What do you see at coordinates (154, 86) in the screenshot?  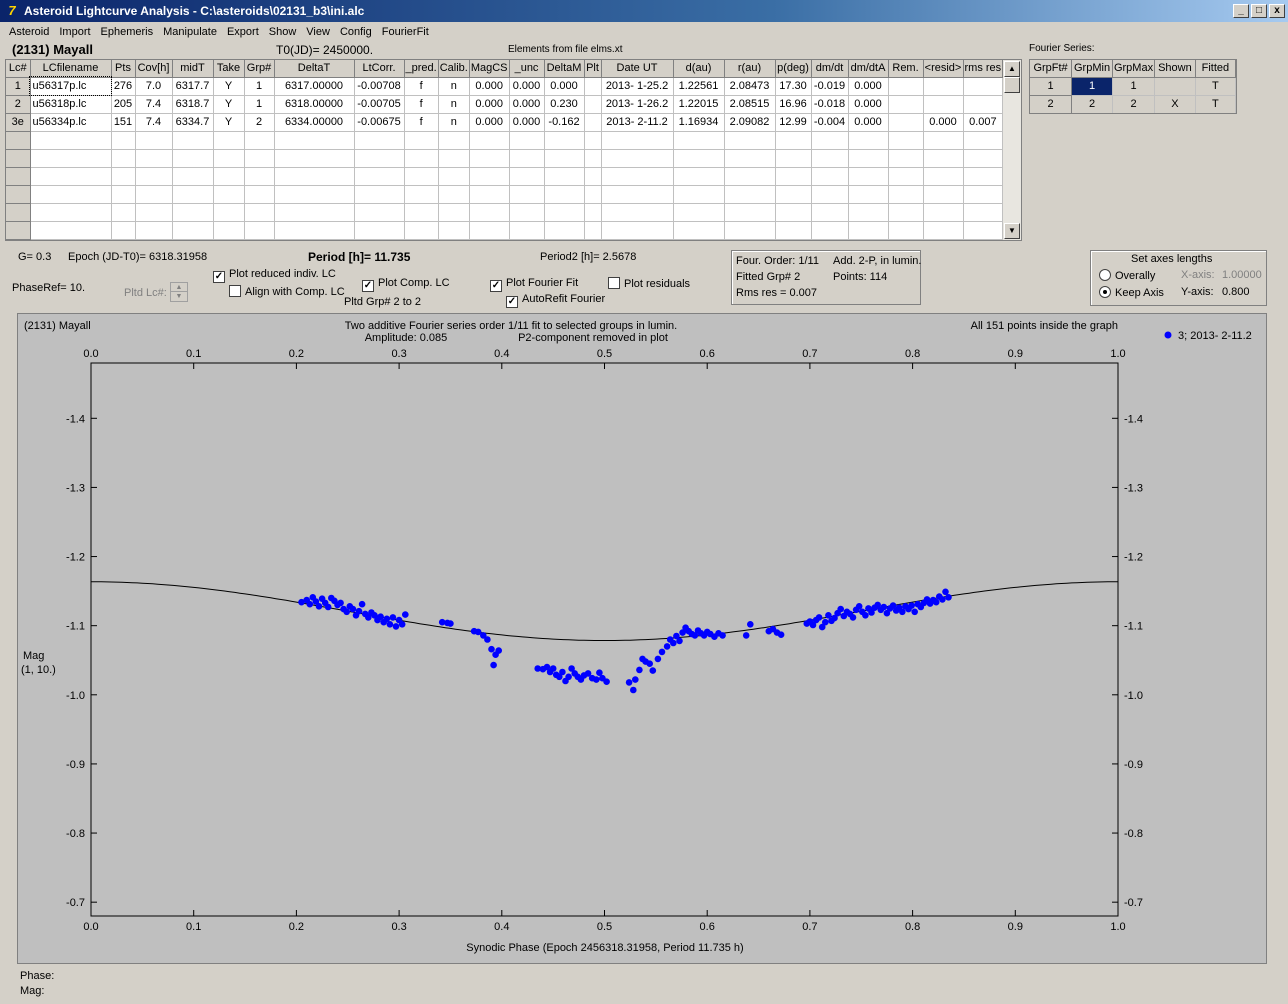 I see `table-cell: 7.0` at bounding box center [154, 86].